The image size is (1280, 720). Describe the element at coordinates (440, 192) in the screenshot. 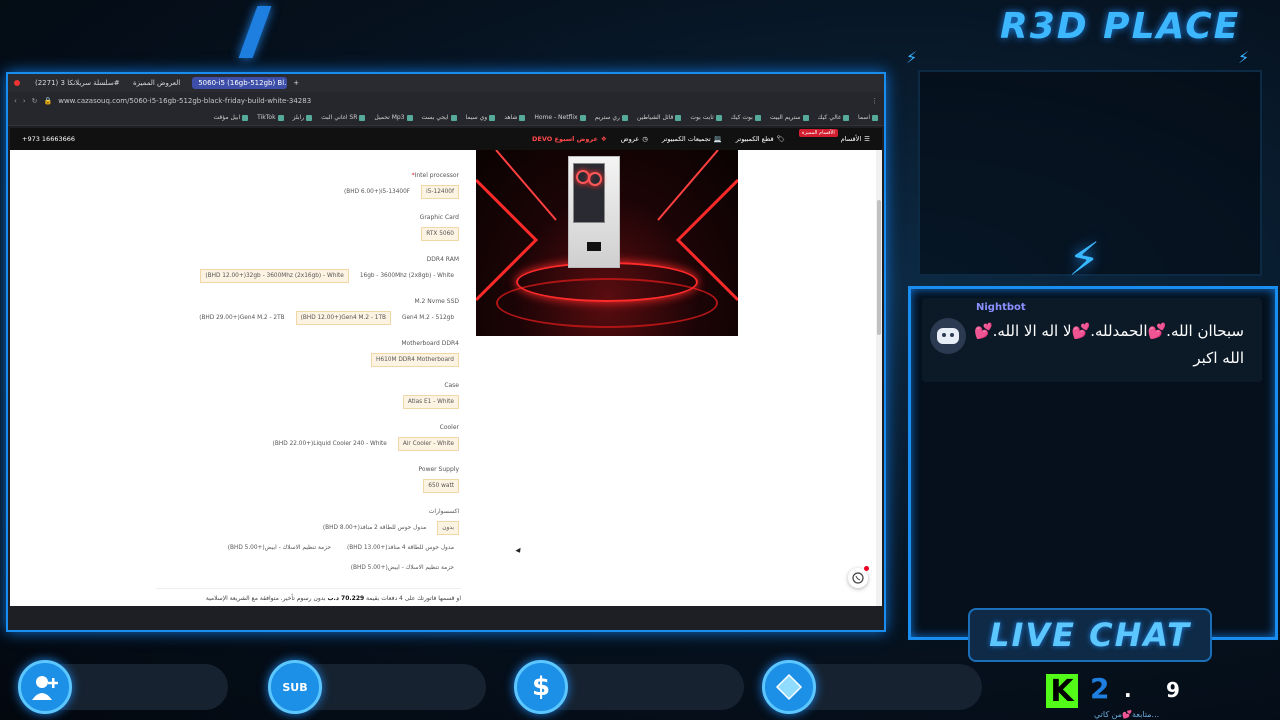

I see `option-chip-selected: i5-12400f` at that location.